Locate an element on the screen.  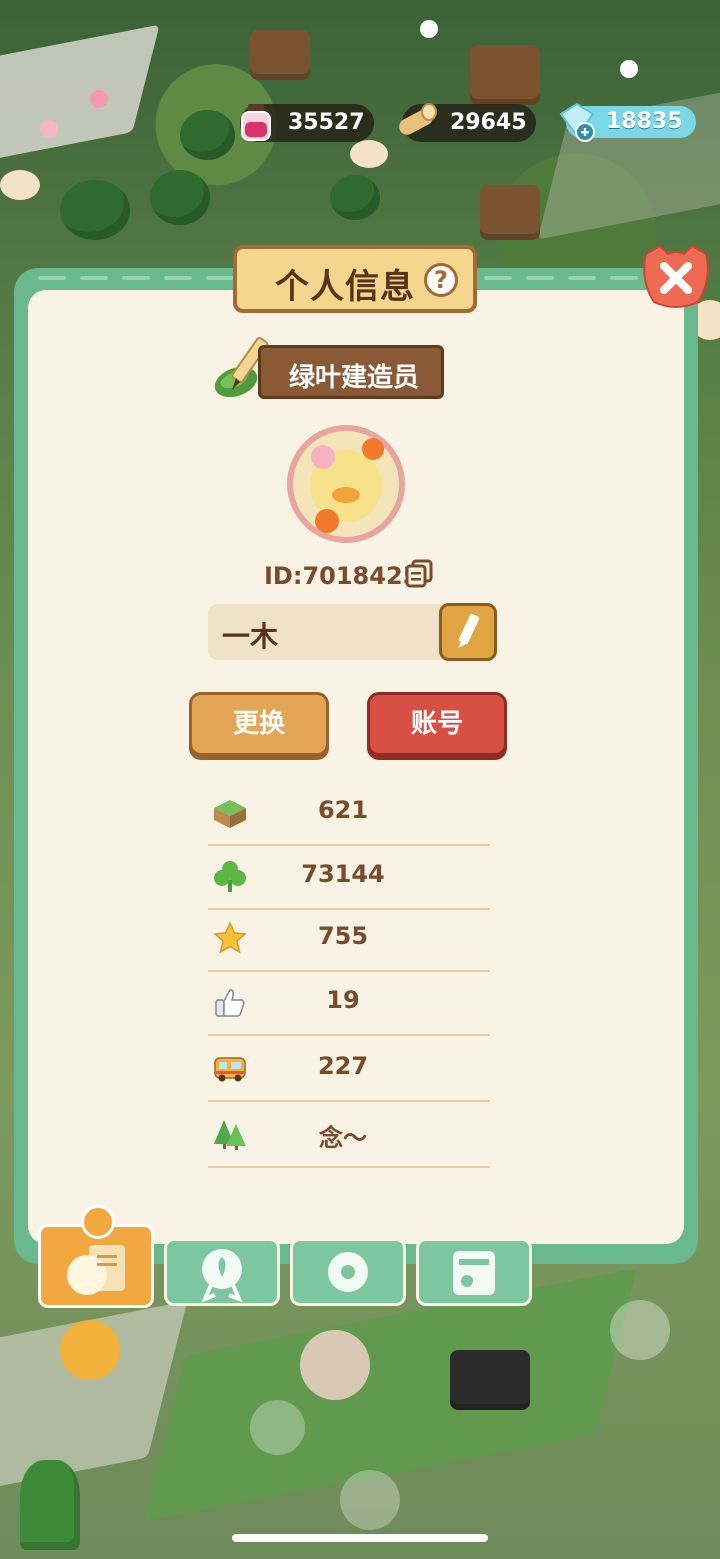
copy-icon is located at coordinates (419, 573).